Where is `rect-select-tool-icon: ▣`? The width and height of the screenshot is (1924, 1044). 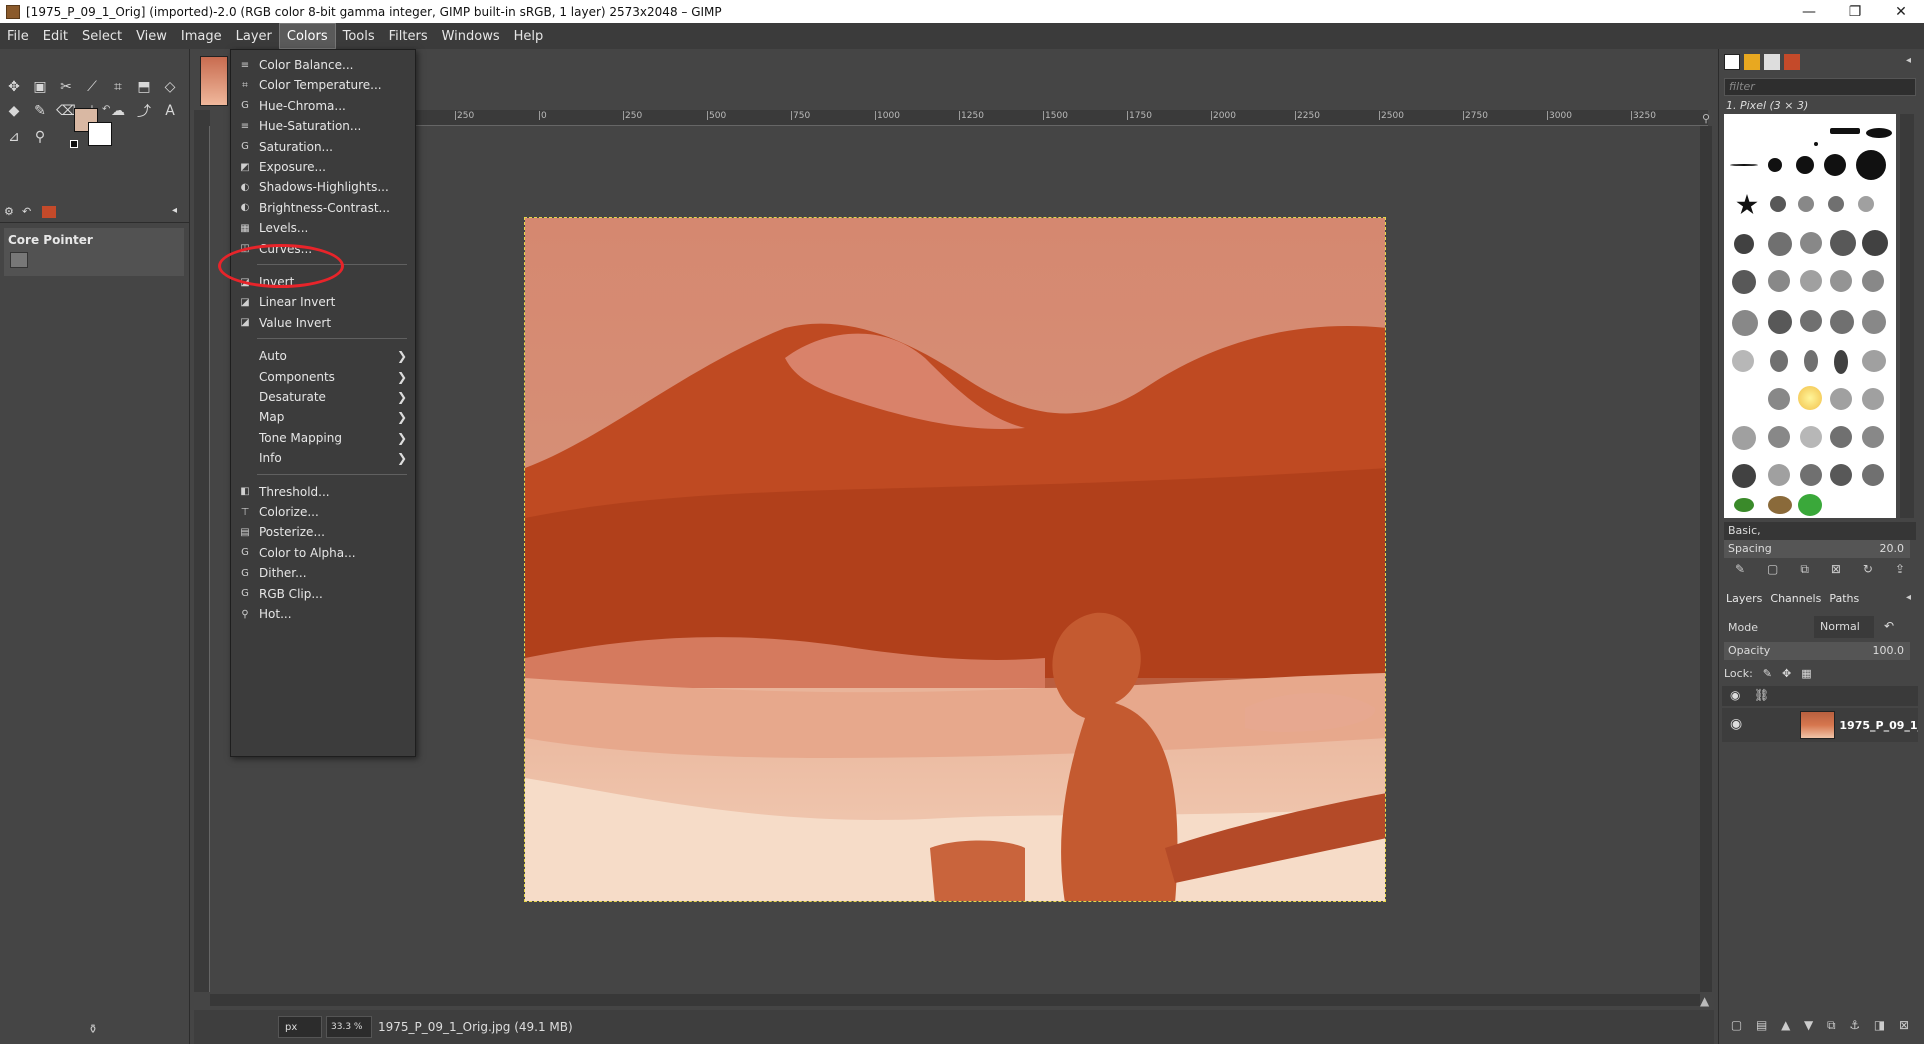
rect-select-tool-icon: ▣ is located at coordinates (40, 87).